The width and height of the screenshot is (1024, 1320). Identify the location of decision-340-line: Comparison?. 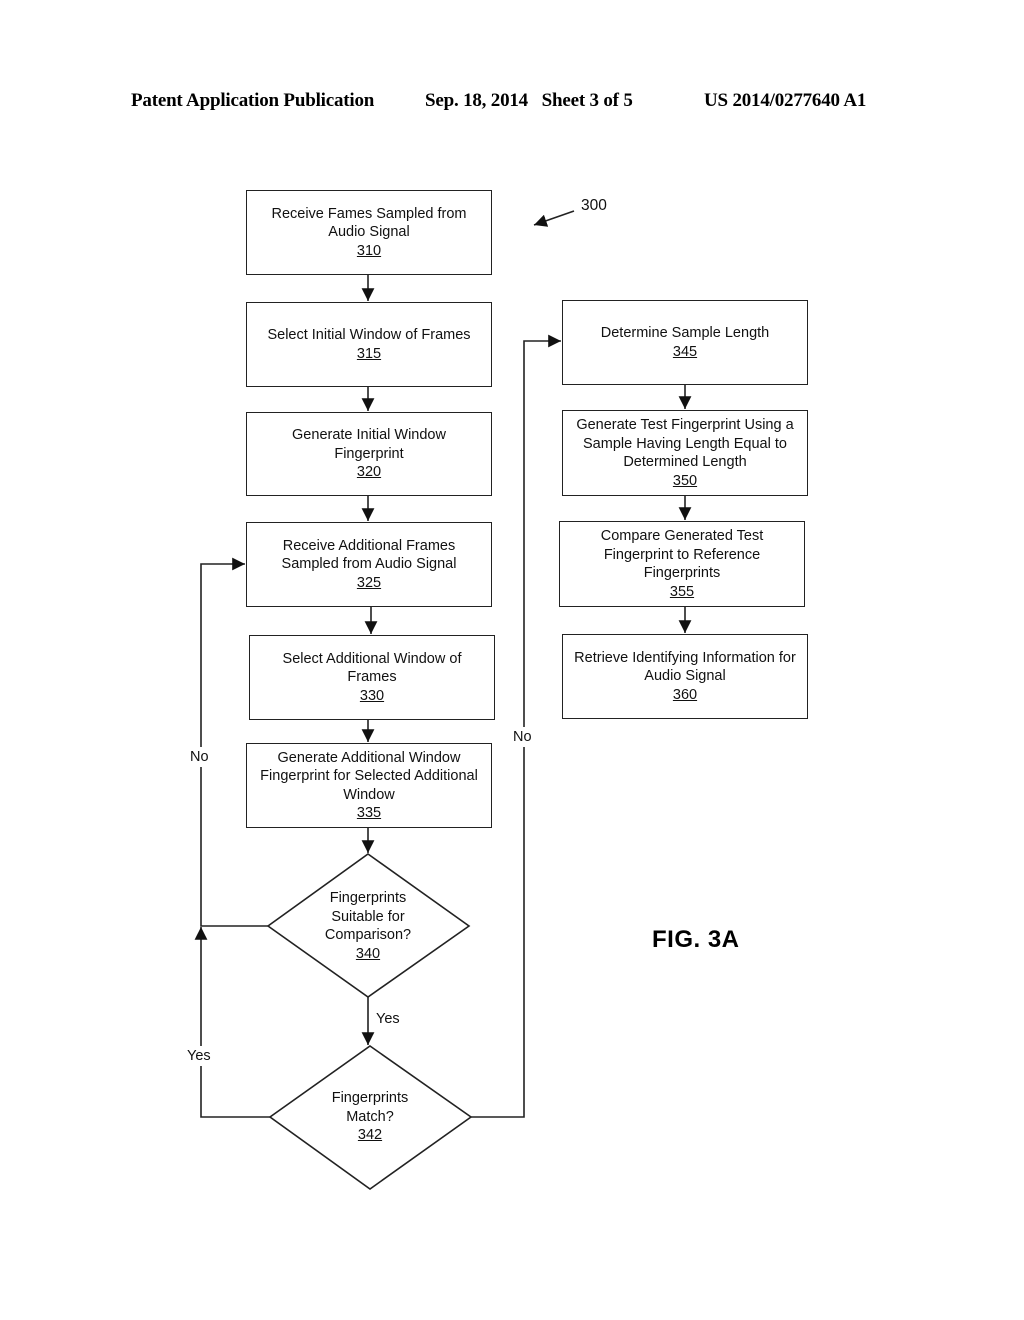
(368, 935).